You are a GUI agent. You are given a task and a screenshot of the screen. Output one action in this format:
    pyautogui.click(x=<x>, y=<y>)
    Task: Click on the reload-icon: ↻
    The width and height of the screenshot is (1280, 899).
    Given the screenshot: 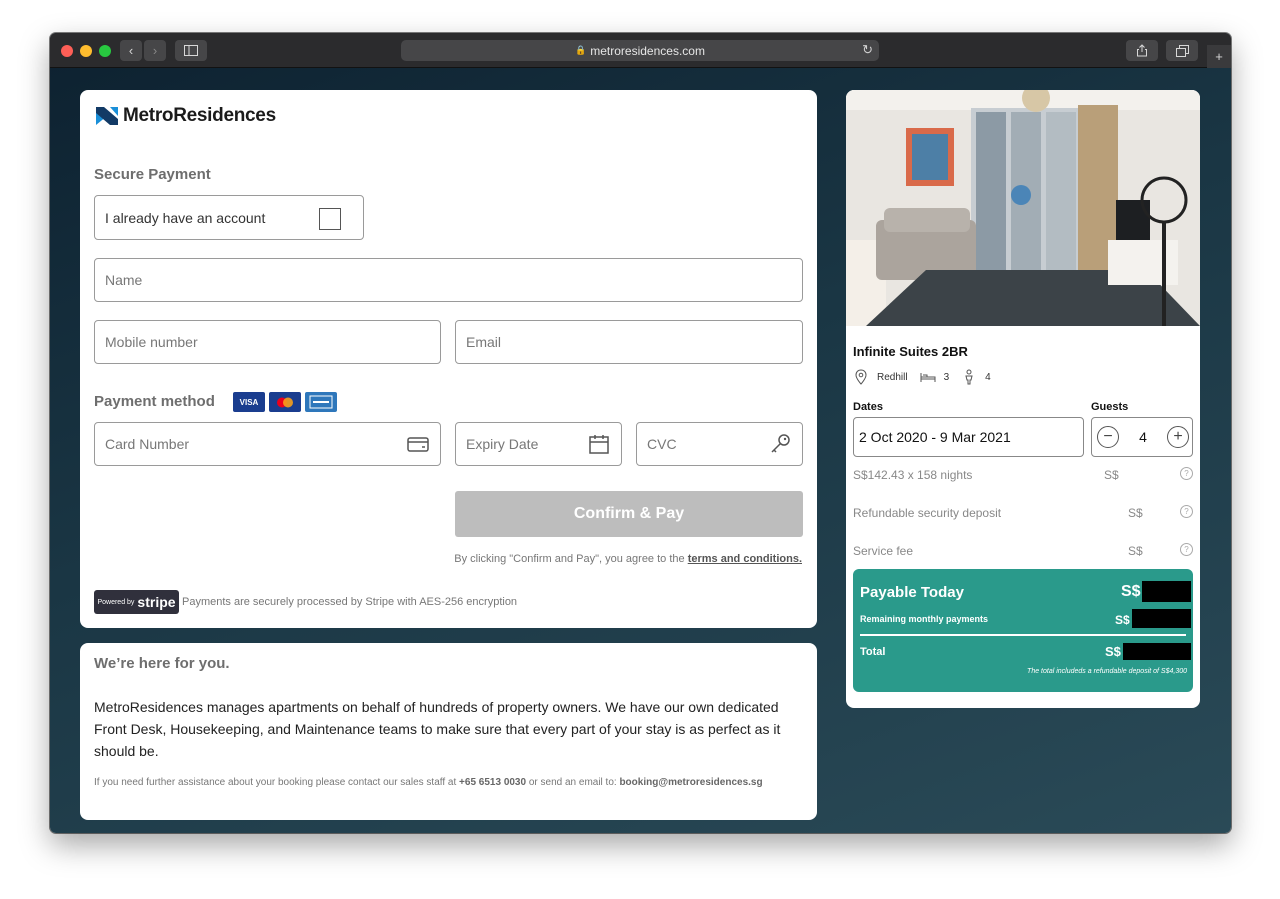 What is the action you would take?
    pyautogui.click(x=867, y=50)
    